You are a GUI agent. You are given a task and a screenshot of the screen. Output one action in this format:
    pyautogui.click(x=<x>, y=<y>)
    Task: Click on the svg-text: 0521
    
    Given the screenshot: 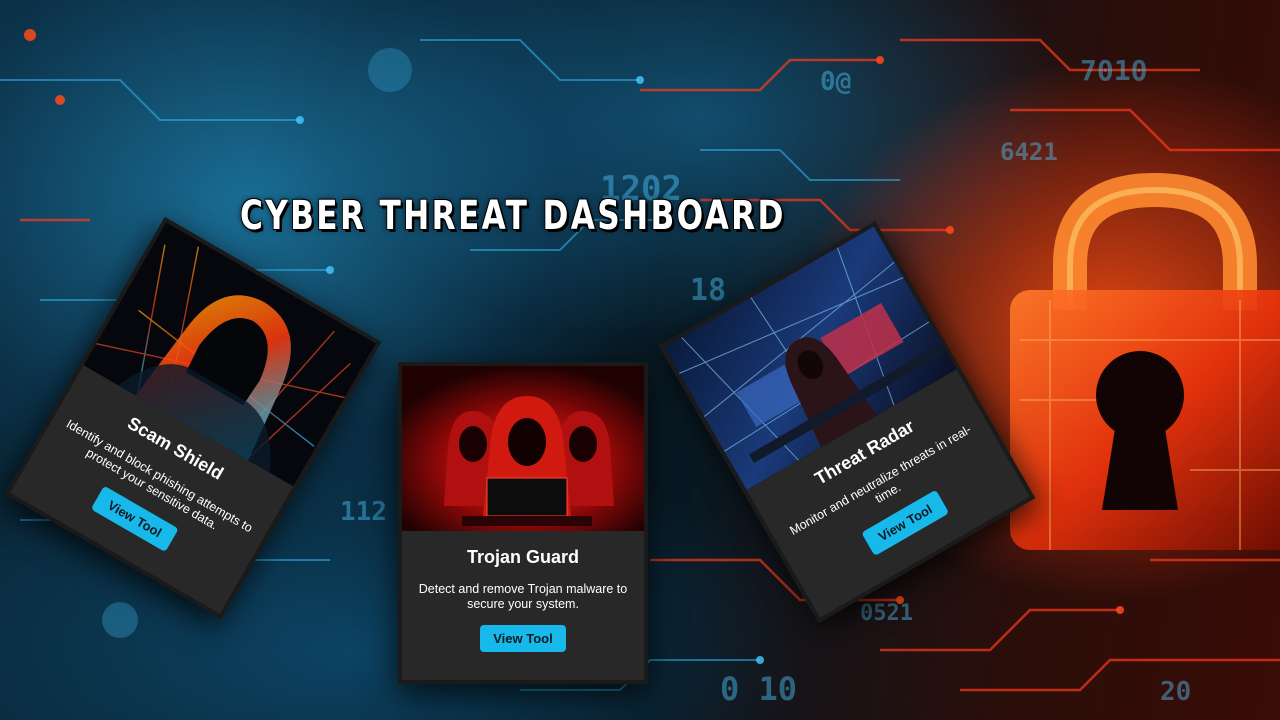 What is the action you would take?
    pyautogui.click(x=886, y=613)
    